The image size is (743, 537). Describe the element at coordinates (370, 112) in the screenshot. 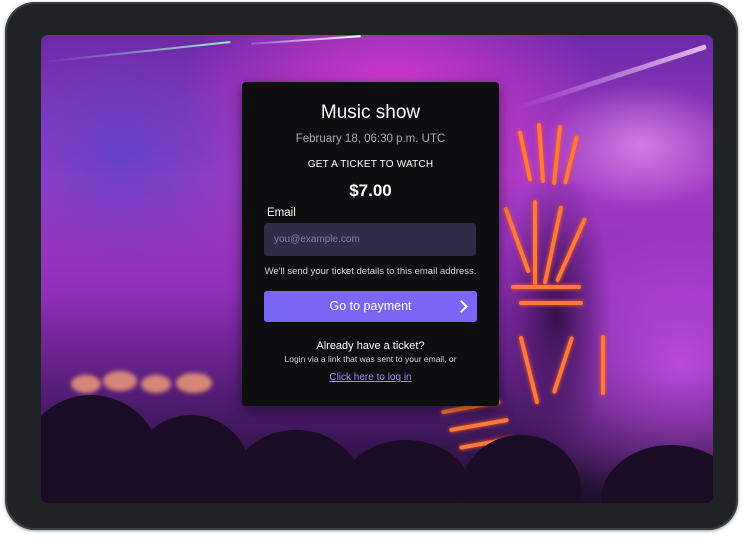

I see `event-title: Music show` at that location.